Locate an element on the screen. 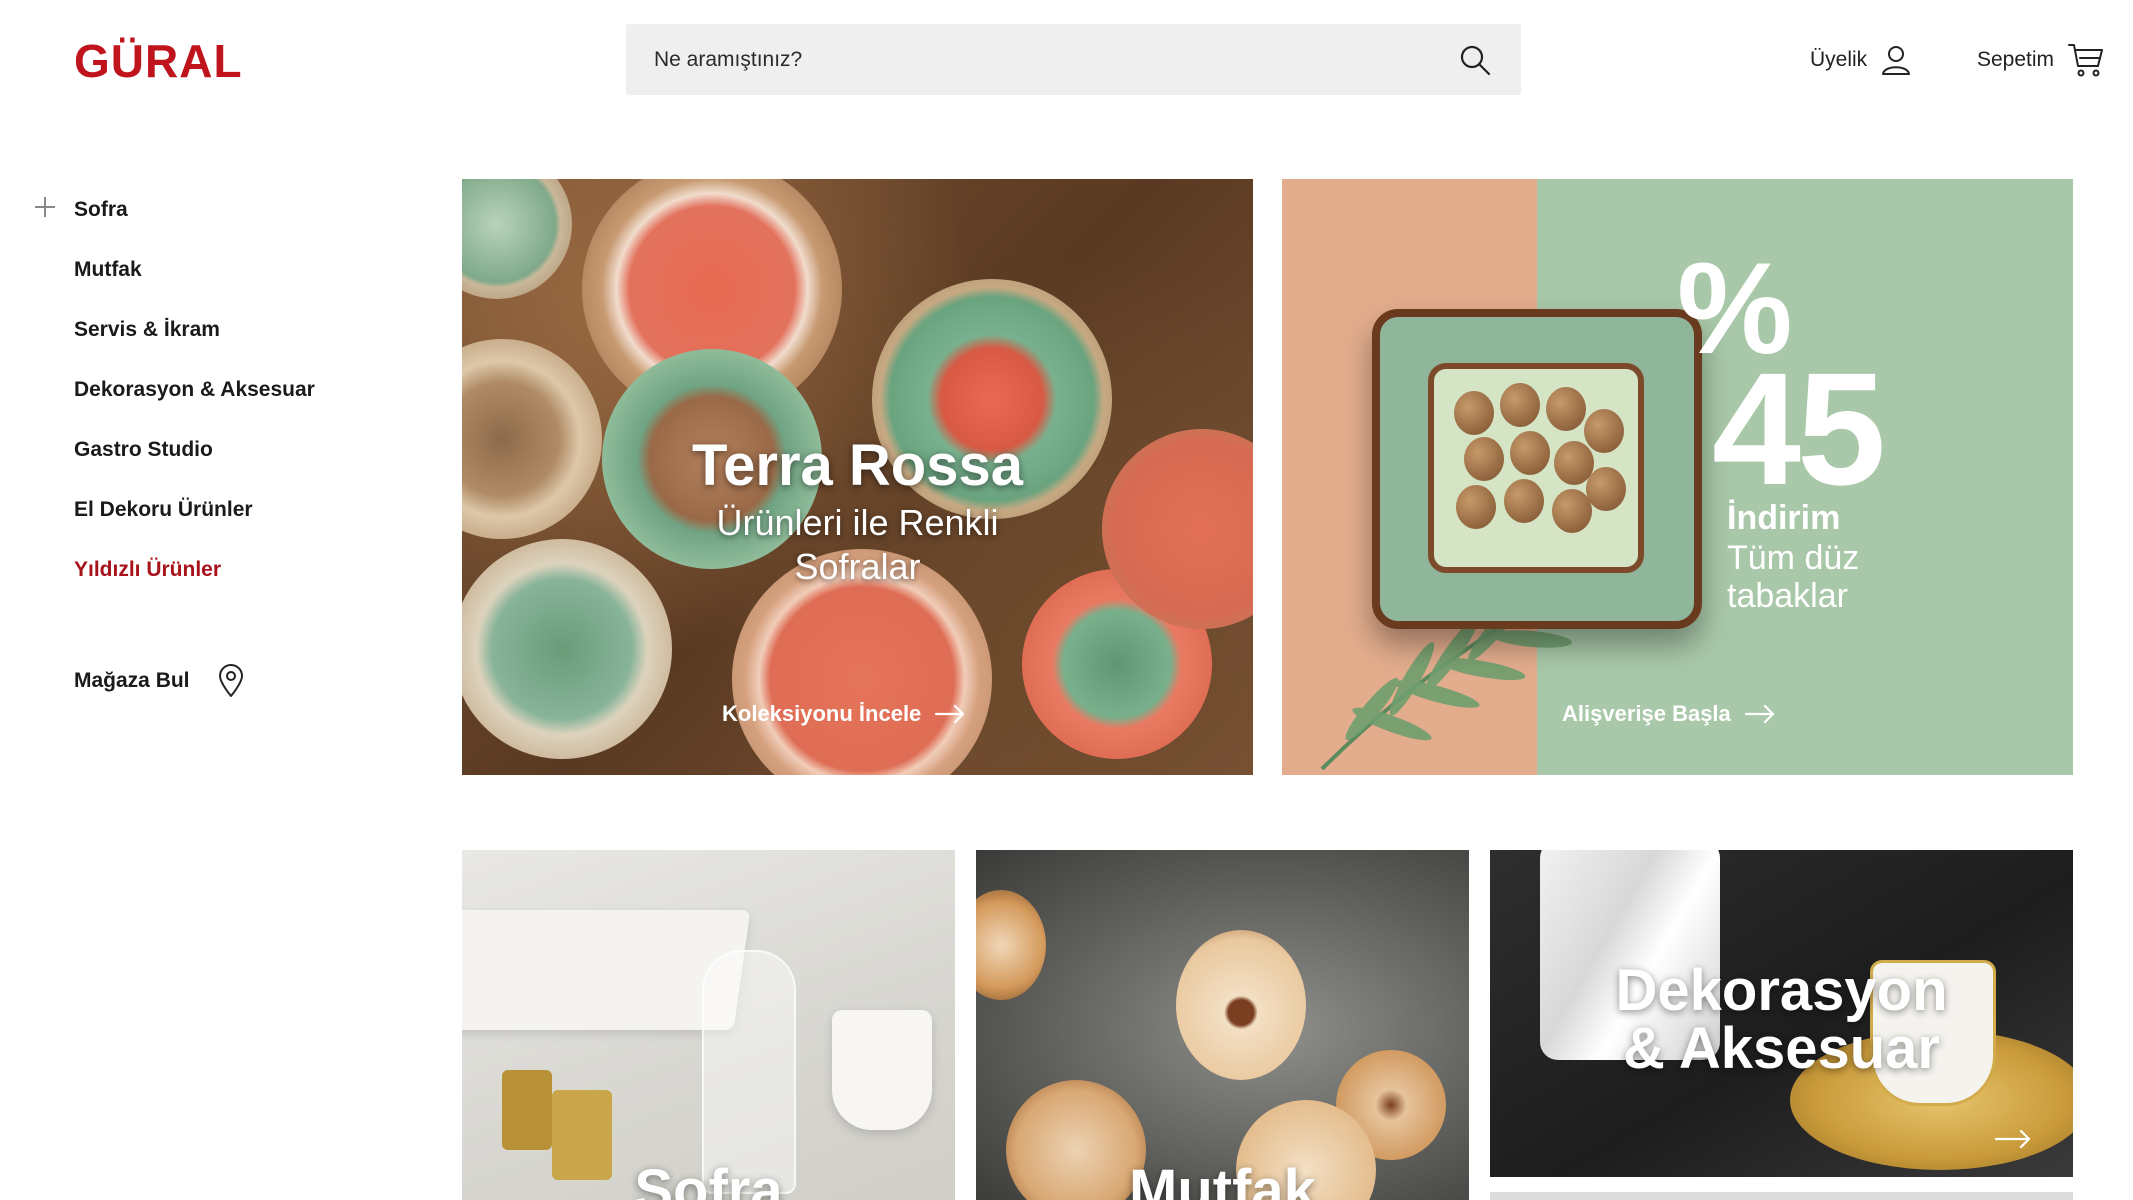 The width and height of the screenshot is (2133, 1200). user-icon is located at coordinates (1896, 60).